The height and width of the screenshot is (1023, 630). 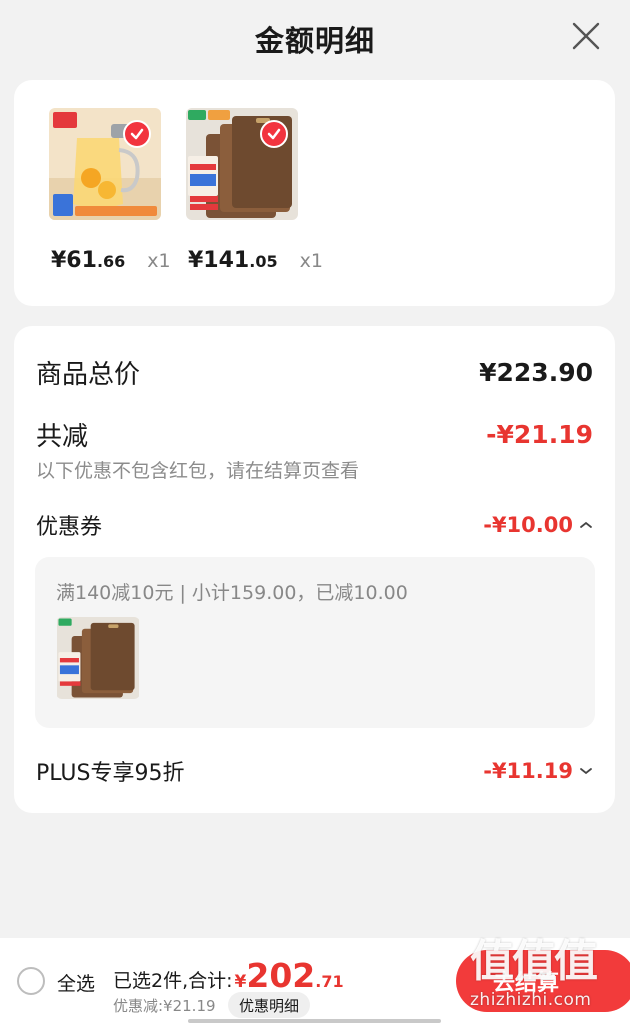 What do you see at coordinates (198, 471) in the screenshot?
I see `discount-hint: 以下优惠不包含红包，请在结算页查看` at bounding box center [198, 471].